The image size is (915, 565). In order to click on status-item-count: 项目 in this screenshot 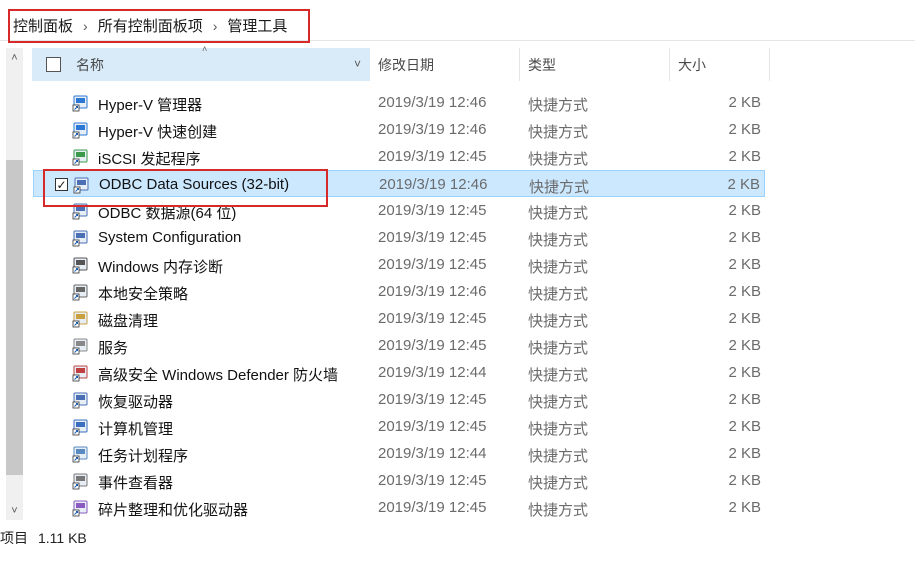, I will do `click(14, 538)`.